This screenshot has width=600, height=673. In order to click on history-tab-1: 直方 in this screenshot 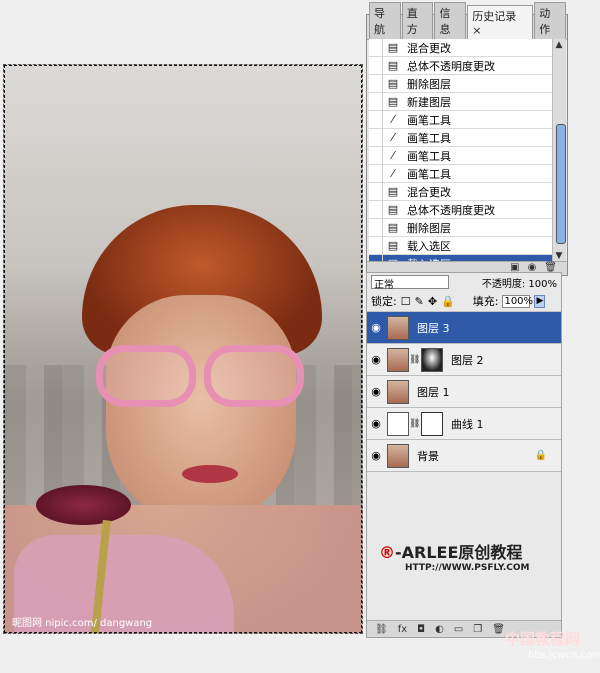, I will do `click(417, 20)`.